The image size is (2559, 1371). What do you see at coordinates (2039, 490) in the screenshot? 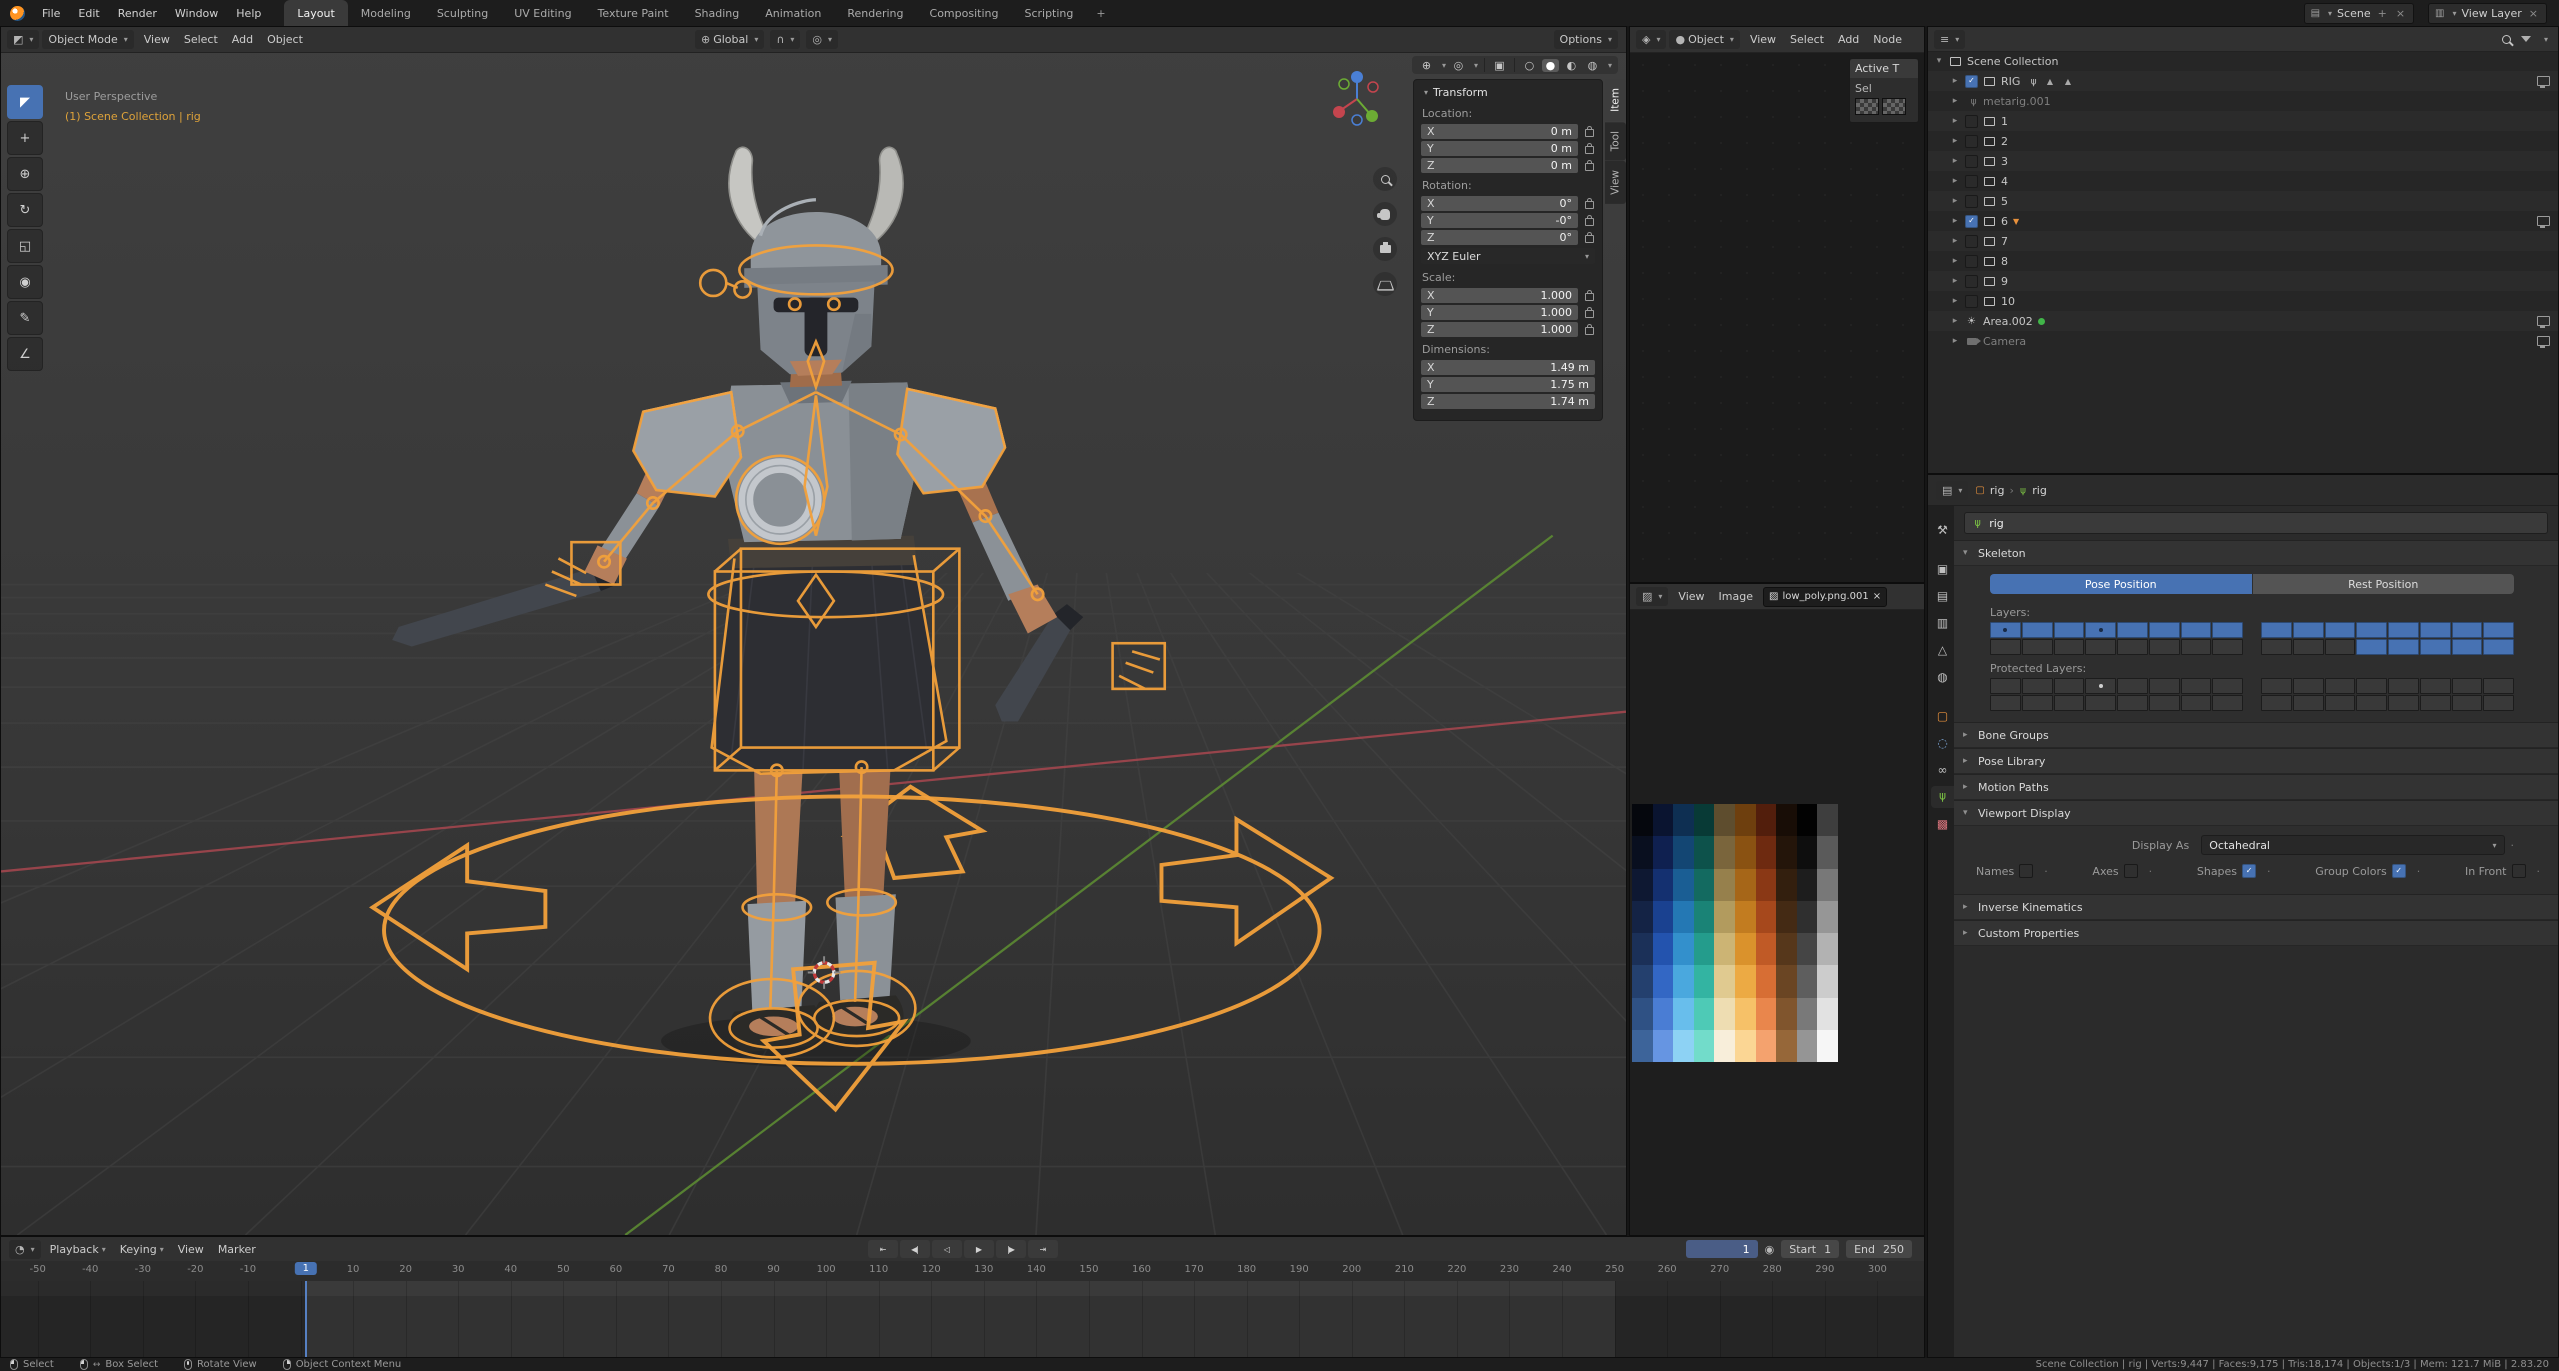
I see `breadcrumb-data: rig` at bounding box center [2039, 490].